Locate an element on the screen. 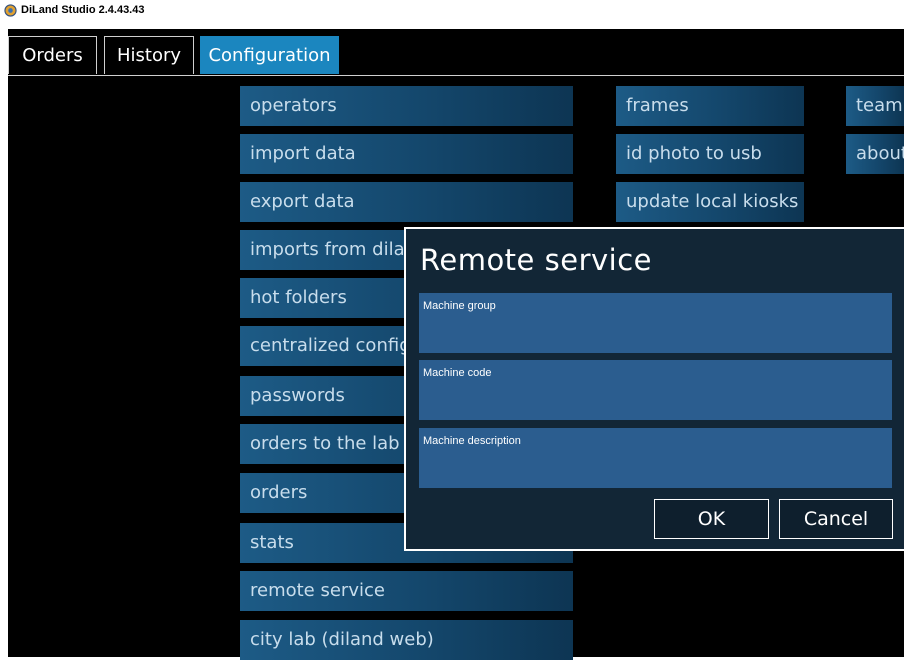 This screenshot has height=660, width=904. window-title: DiLand Studio 2.4.43.43 is located at coordinates (83, 10).